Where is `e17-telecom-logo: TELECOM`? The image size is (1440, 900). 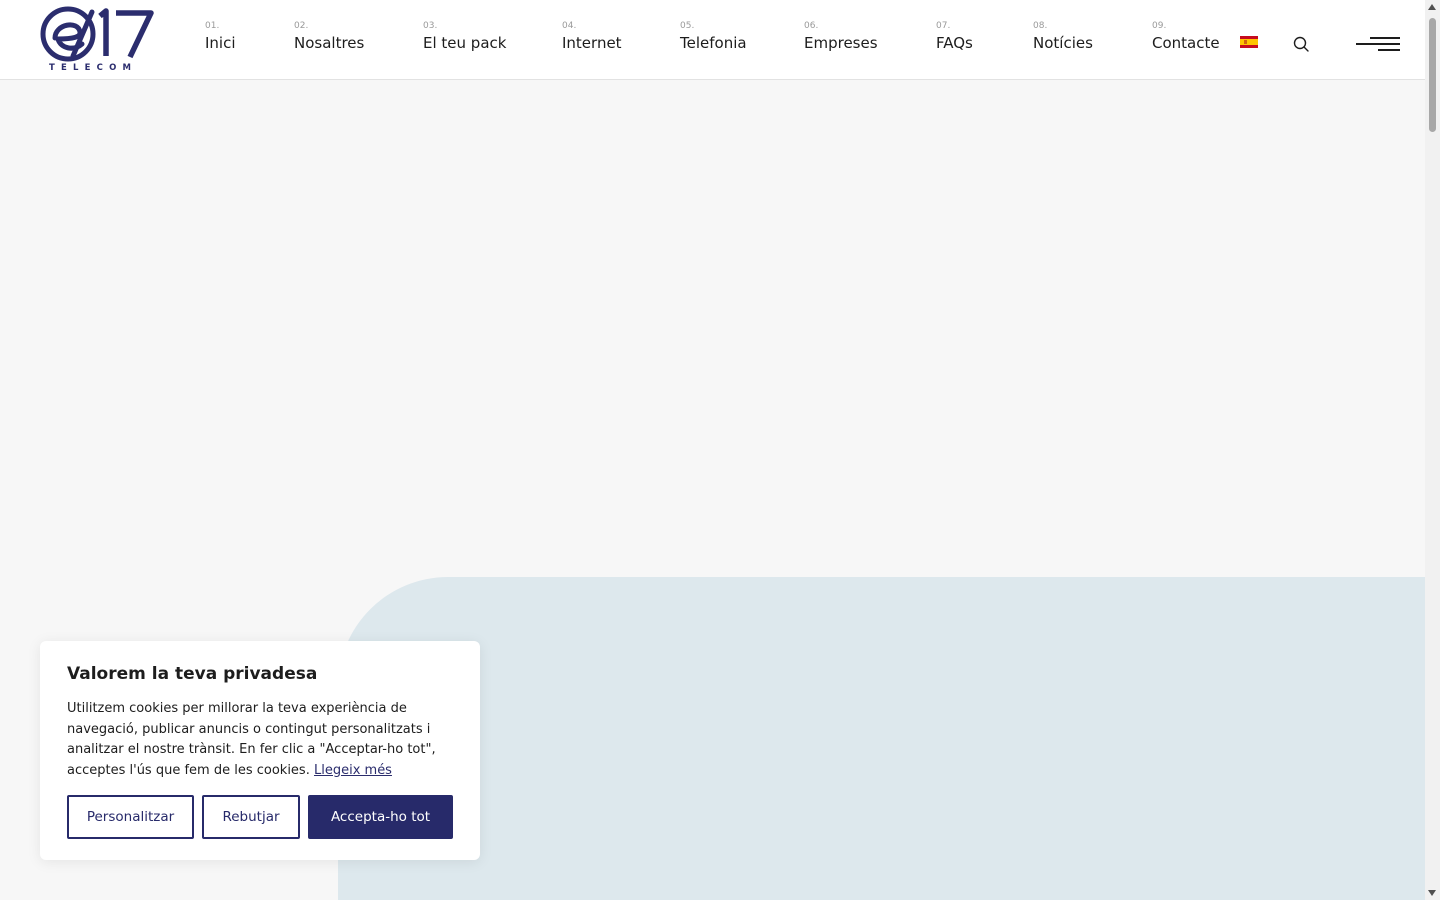 e17-telecom-logo: TELECOM is located at coordinates (98, 40).